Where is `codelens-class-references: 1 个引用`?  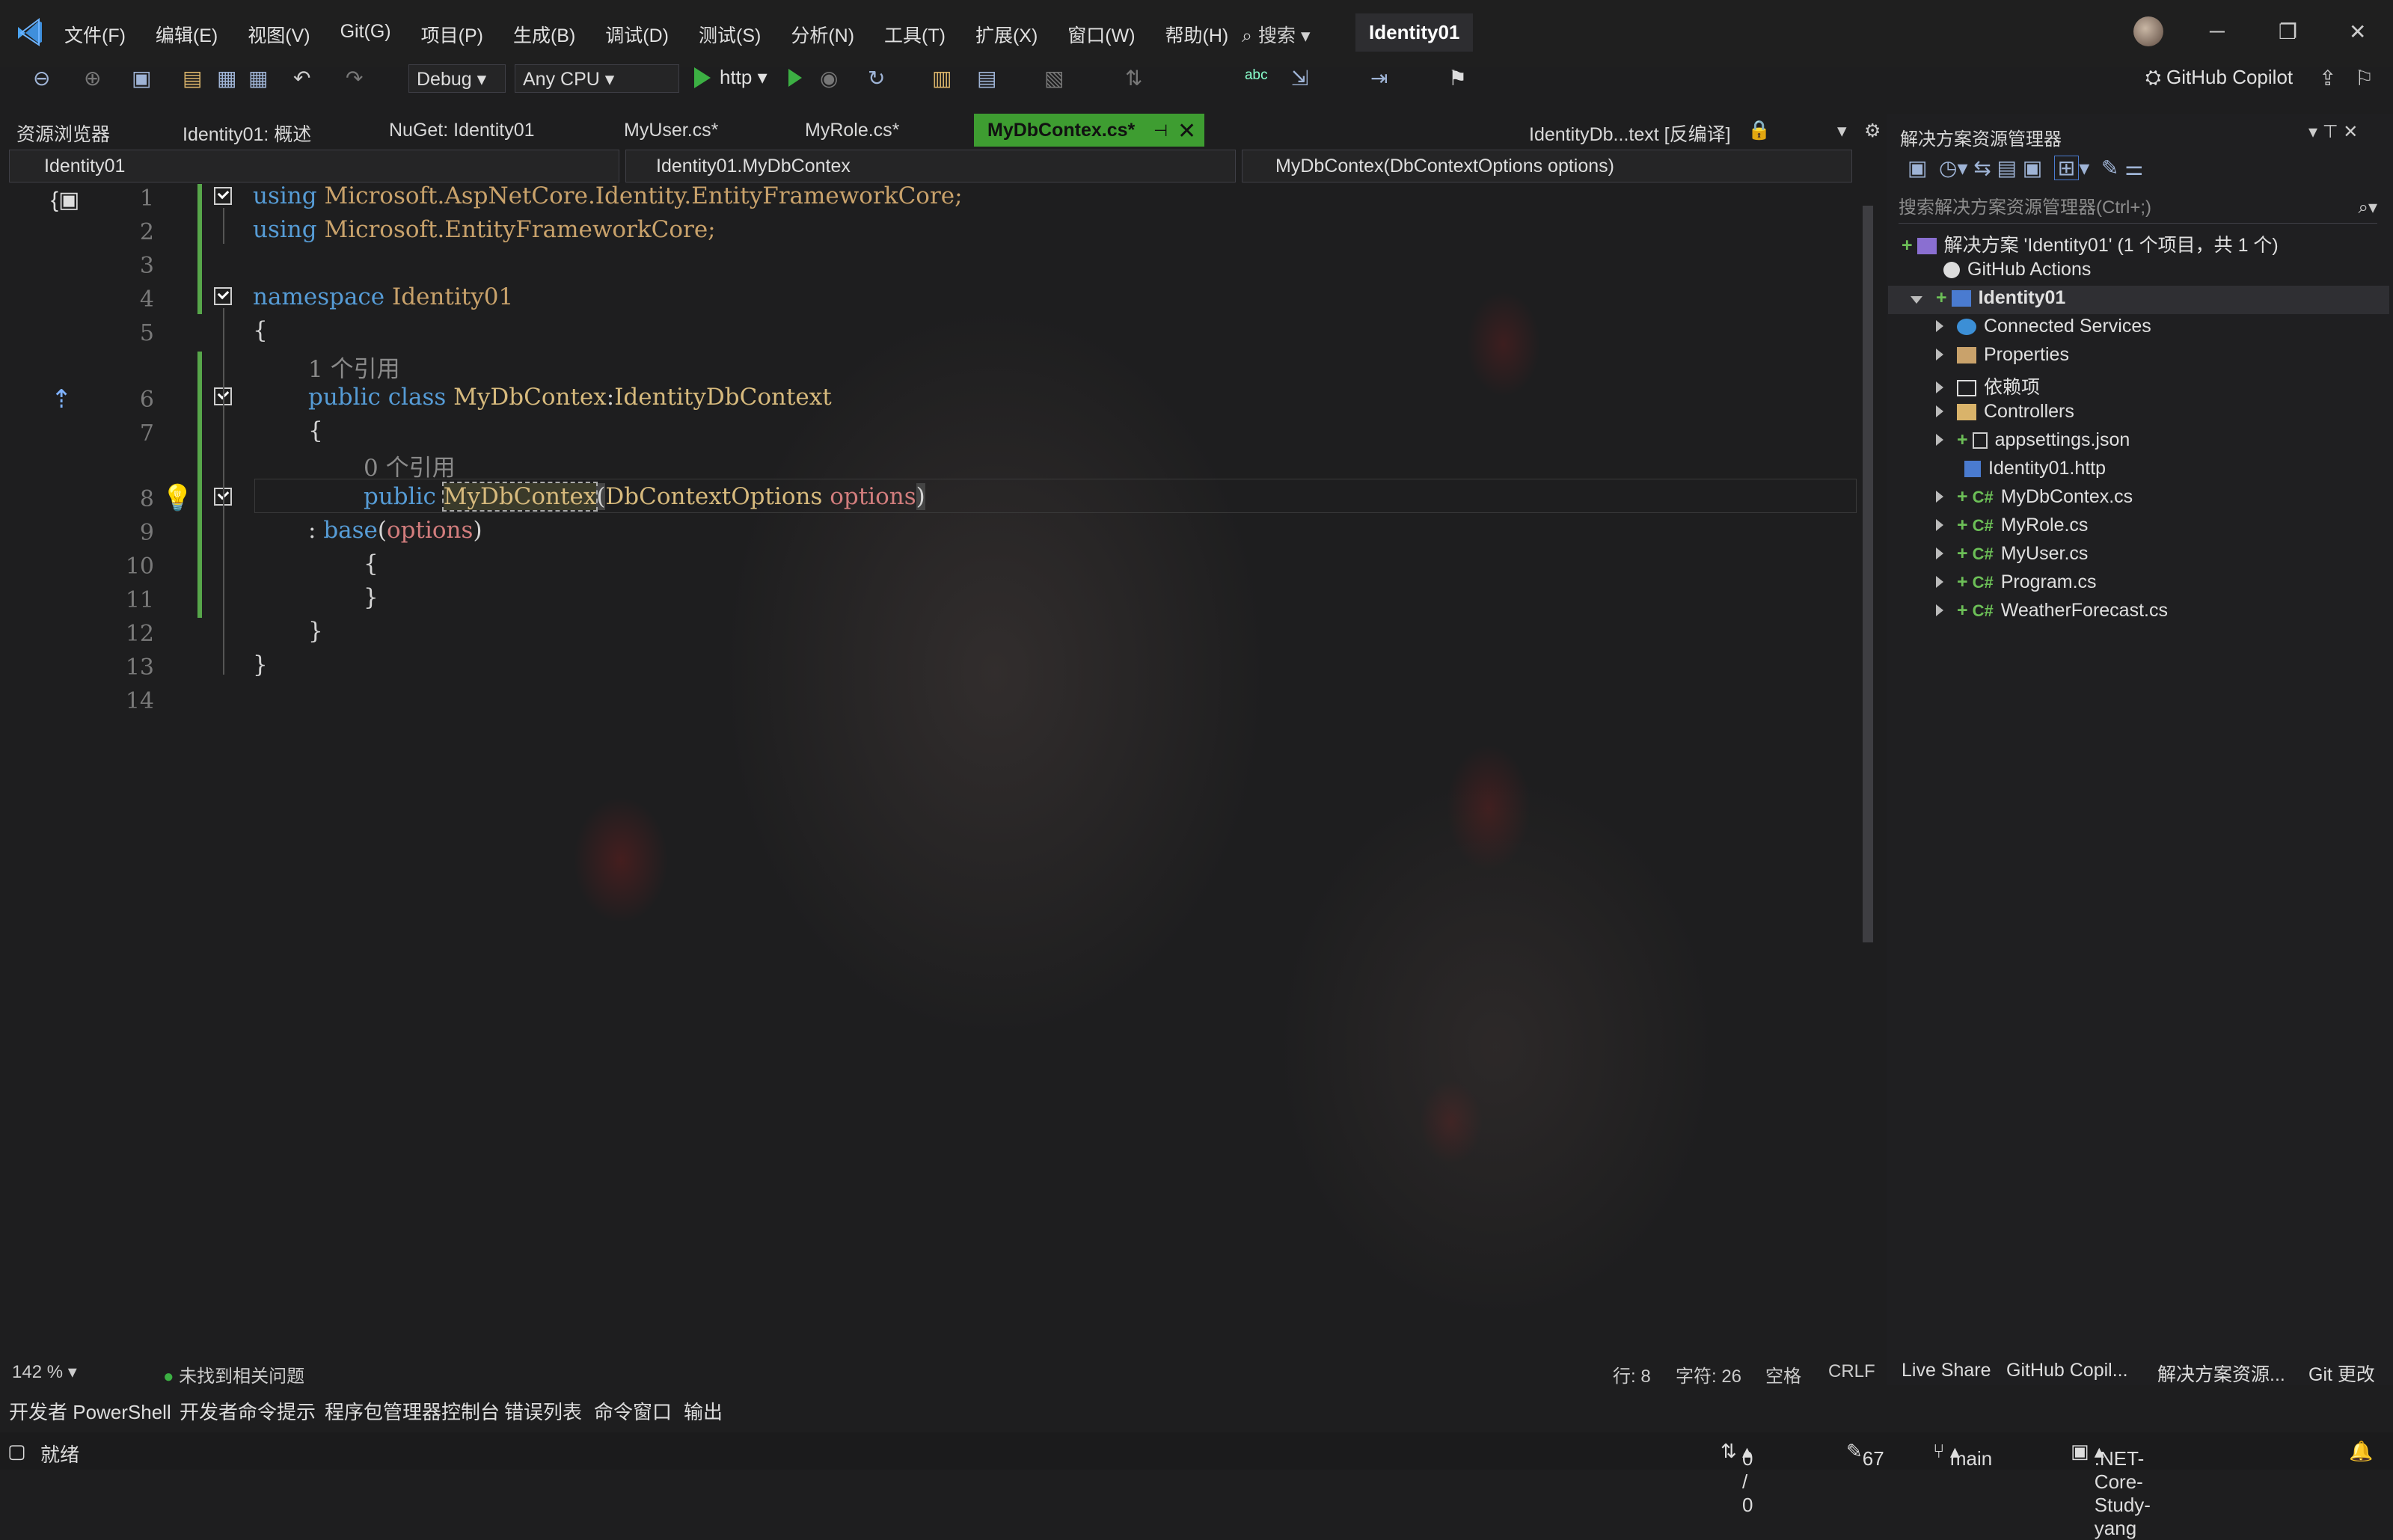
codelens-class-references: 1 个引用 is located at coordinates (354, 367).